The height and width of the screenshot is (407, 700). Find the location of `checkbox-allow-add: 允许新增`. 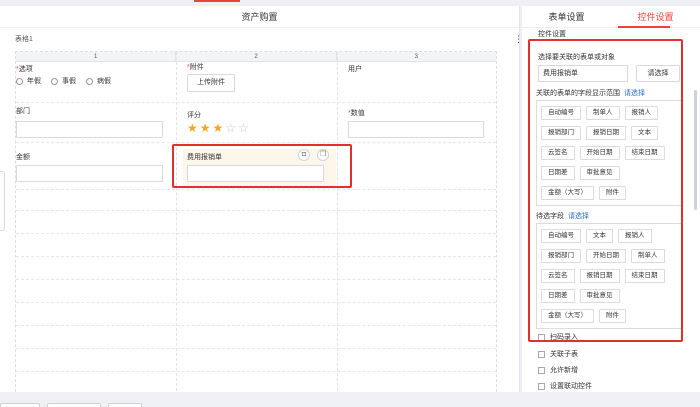

checkbox-allow-add: 允许新增 is located at coordinates (558, 370).